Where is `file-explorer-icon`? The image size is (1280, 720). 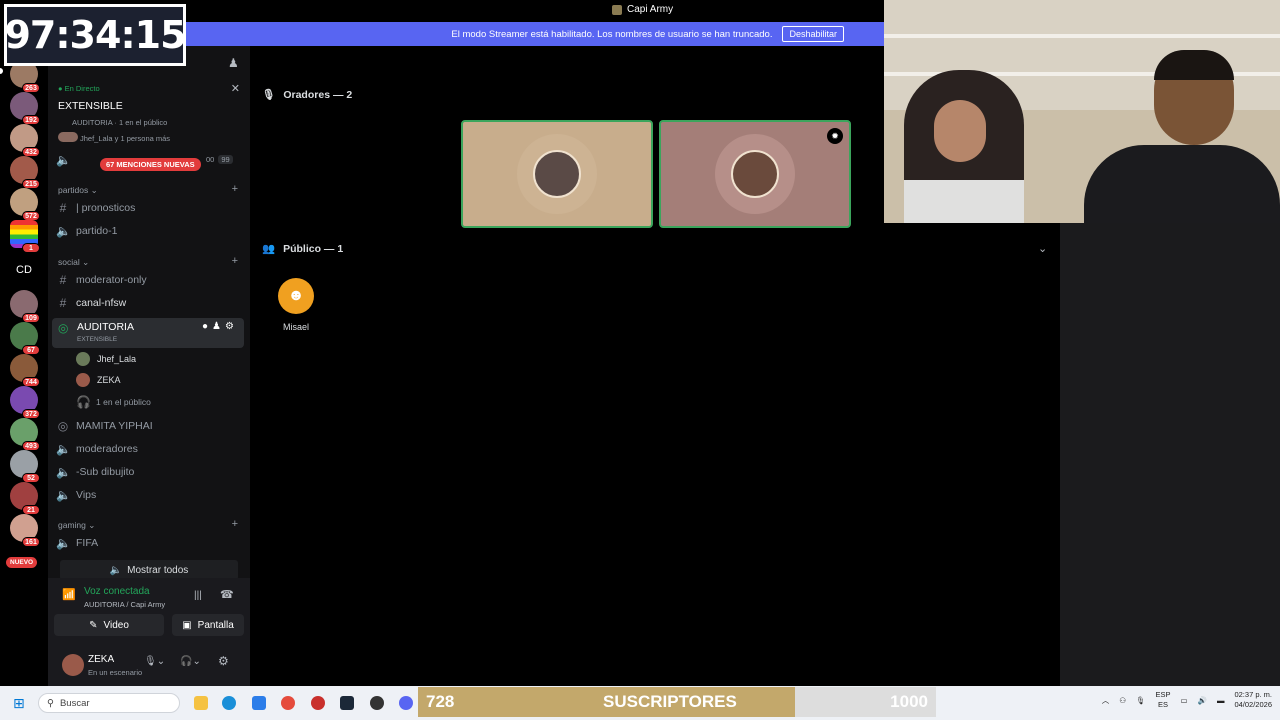
file-explorer-icon is located at coordinates (201, 703).